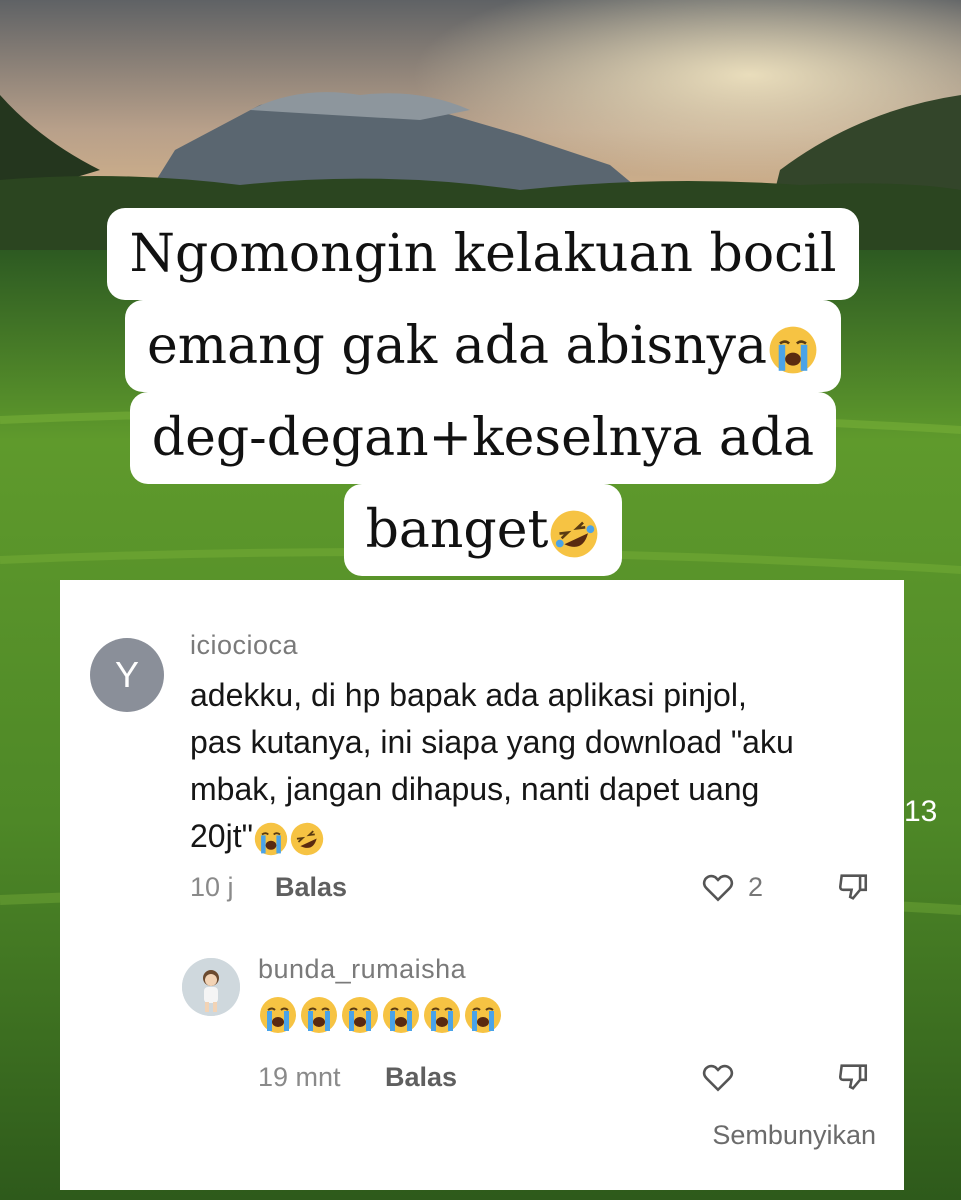  Describe the element at coordinates (921, 811) in the screenshot. I see `side-number: 13` at that location.